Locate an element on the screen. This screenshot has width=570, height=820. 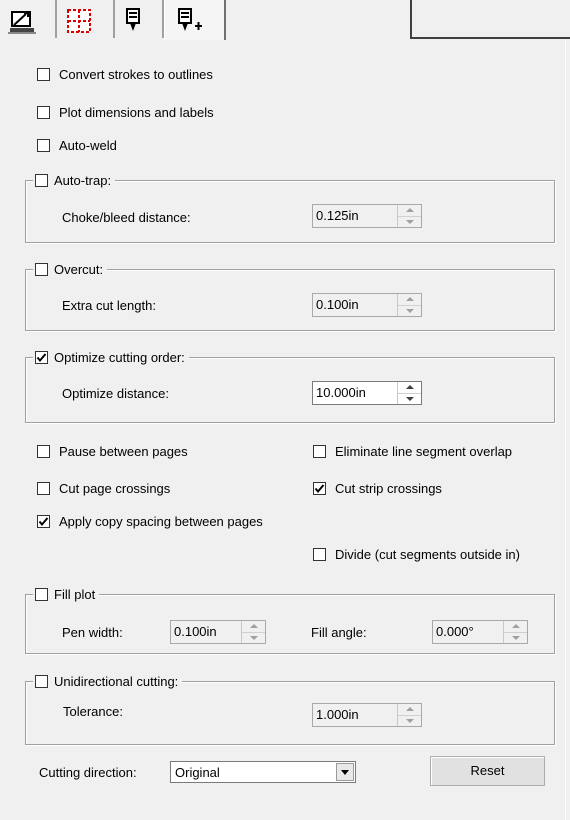
divide-checkbox is located at coordinates (319, 554).